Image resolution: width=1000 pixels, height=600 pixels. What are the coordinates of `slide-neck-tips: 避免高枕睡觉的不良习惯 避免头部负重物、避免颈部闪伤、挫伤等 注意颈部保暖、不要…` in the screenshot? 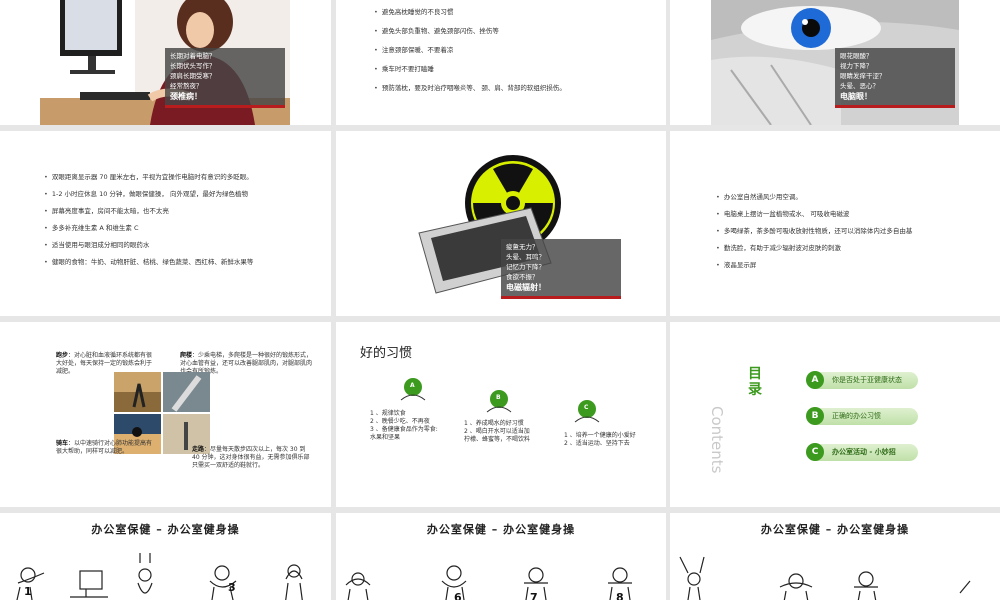 It's located at (501, 62).